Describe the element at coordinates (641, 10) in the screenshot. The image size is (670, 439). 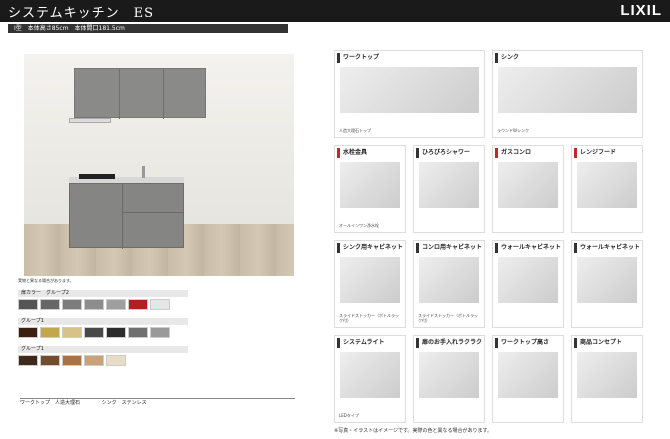
I see `brand-logo: LIXIL` at that location.